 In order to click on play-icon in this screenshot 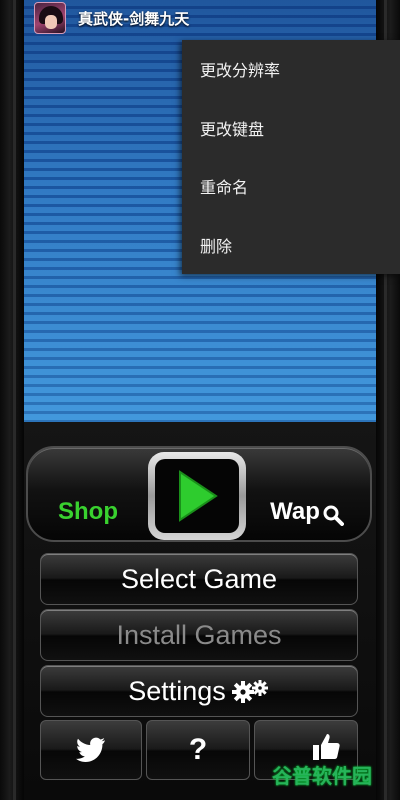, I will do `click(198, 496)`.